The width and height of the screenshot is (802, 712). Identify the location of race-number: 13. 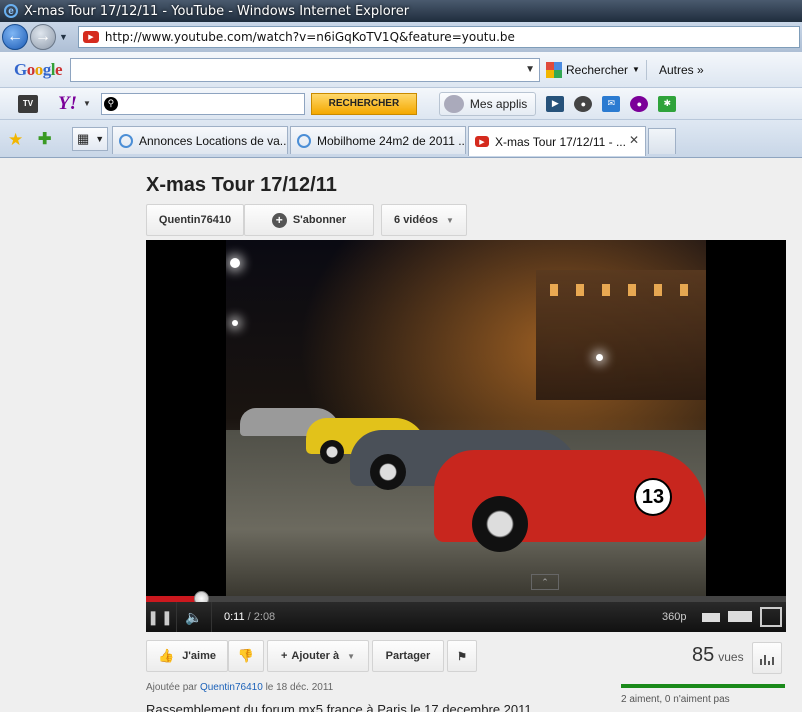
(653, 497).